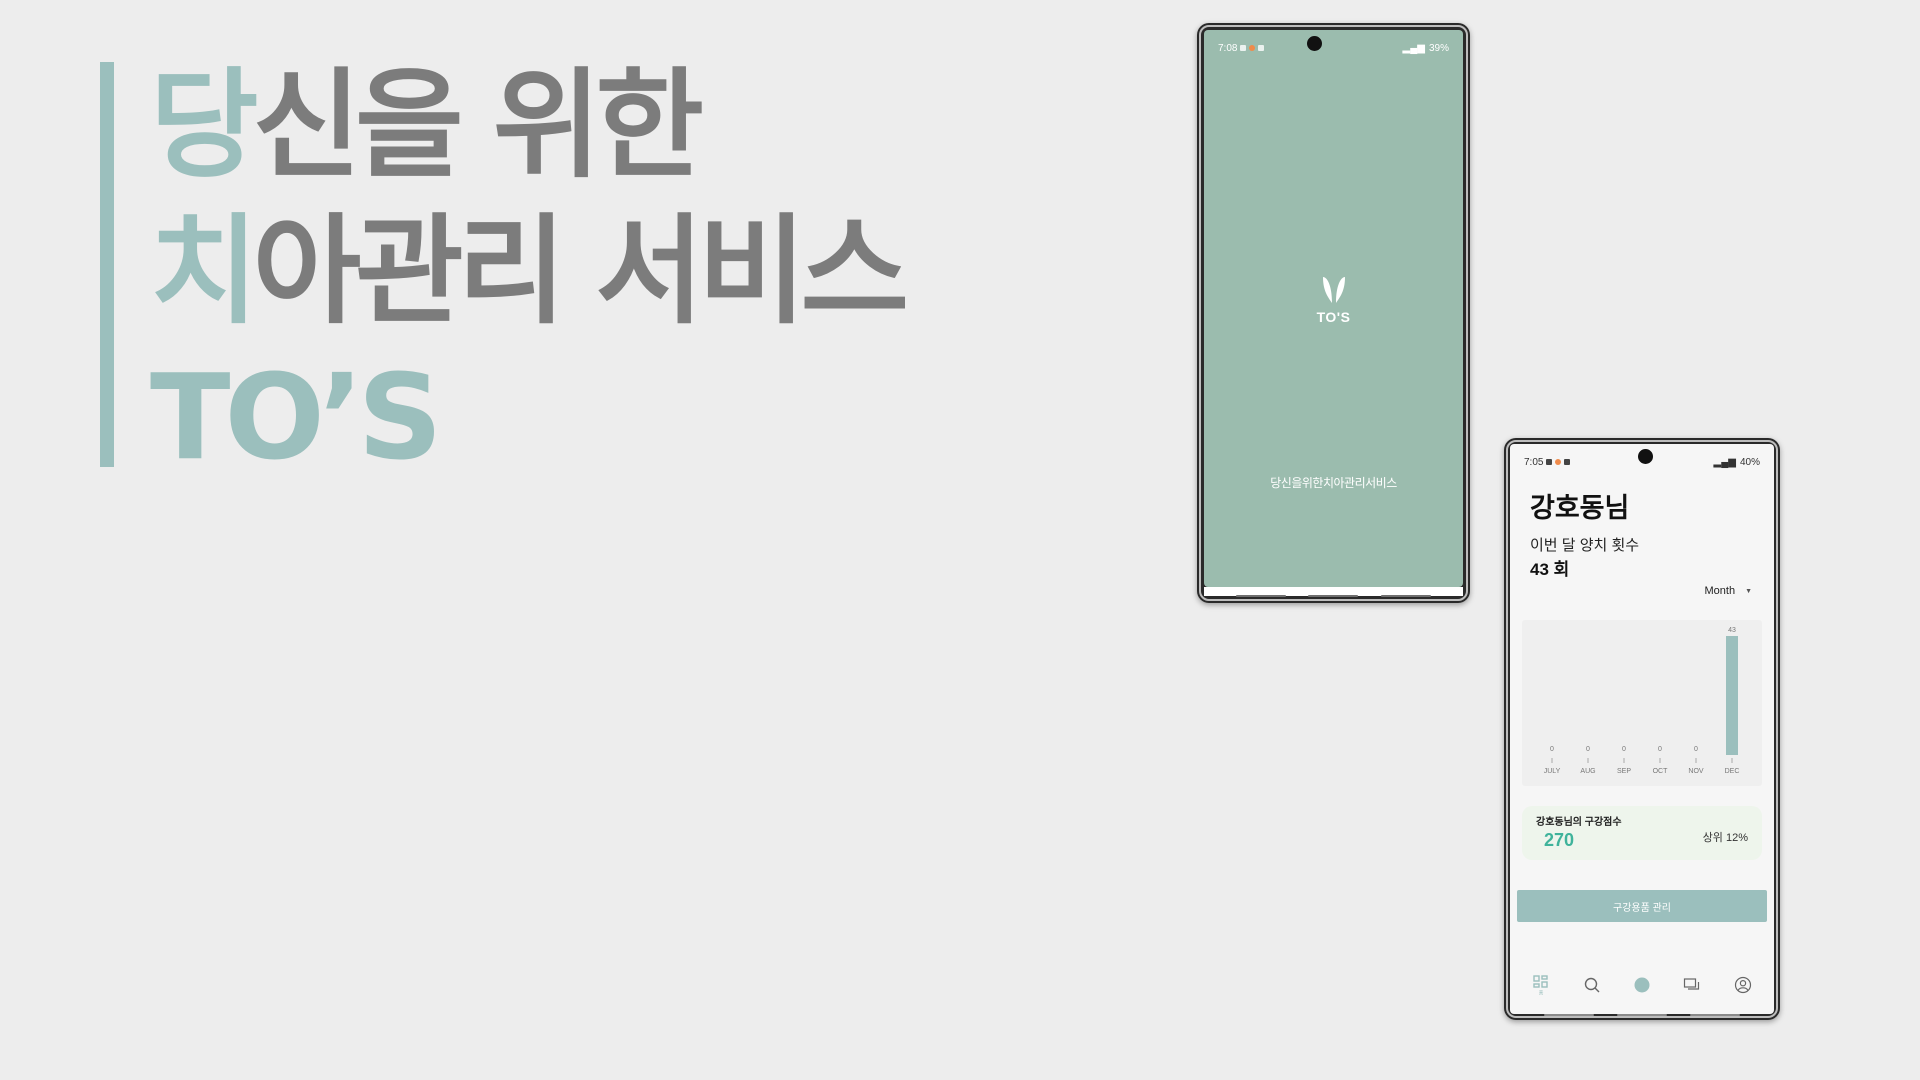 The width and height of the screenshot is (1920, 1080). Describe the element at coordinates (1660, 749) in the screenshot. I see `chart-data-label-oct: 0` at that location.